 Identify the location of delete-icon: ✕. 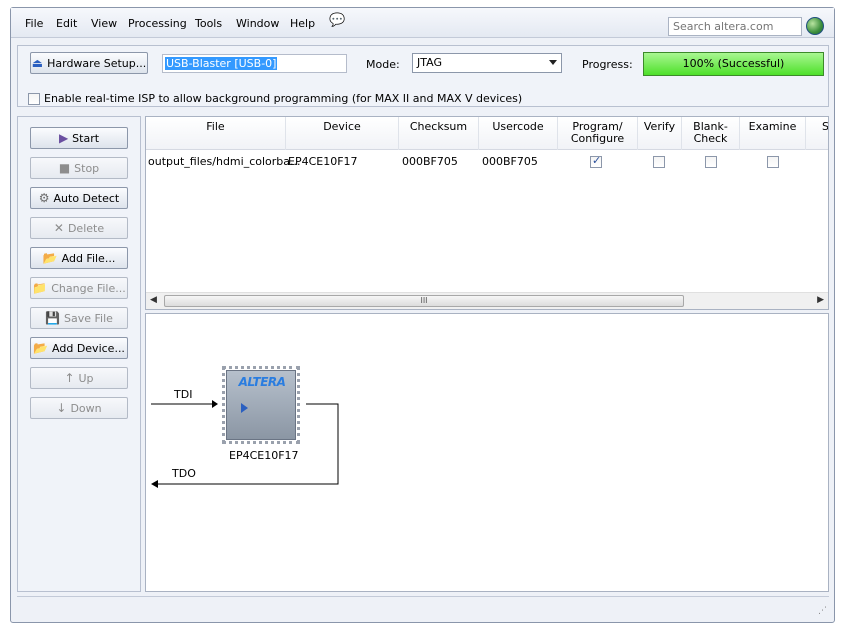
(58, 228).